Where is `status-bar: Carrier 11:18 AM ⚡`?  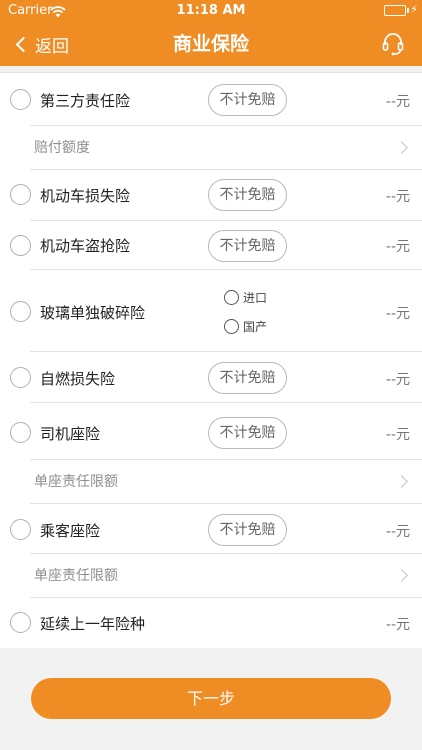 status-bar: Carrier 11:18 AM ⚡ is located at coordinates (211, 11).